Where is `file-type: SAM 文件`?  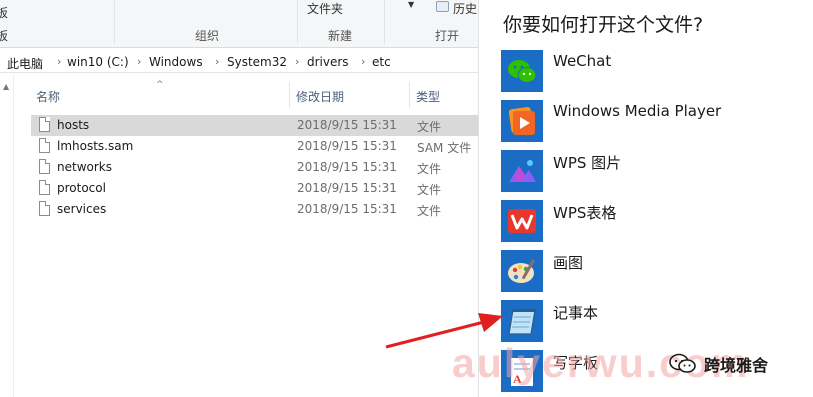
file-type: SAM 文件 is located at coordinates (444, 148).